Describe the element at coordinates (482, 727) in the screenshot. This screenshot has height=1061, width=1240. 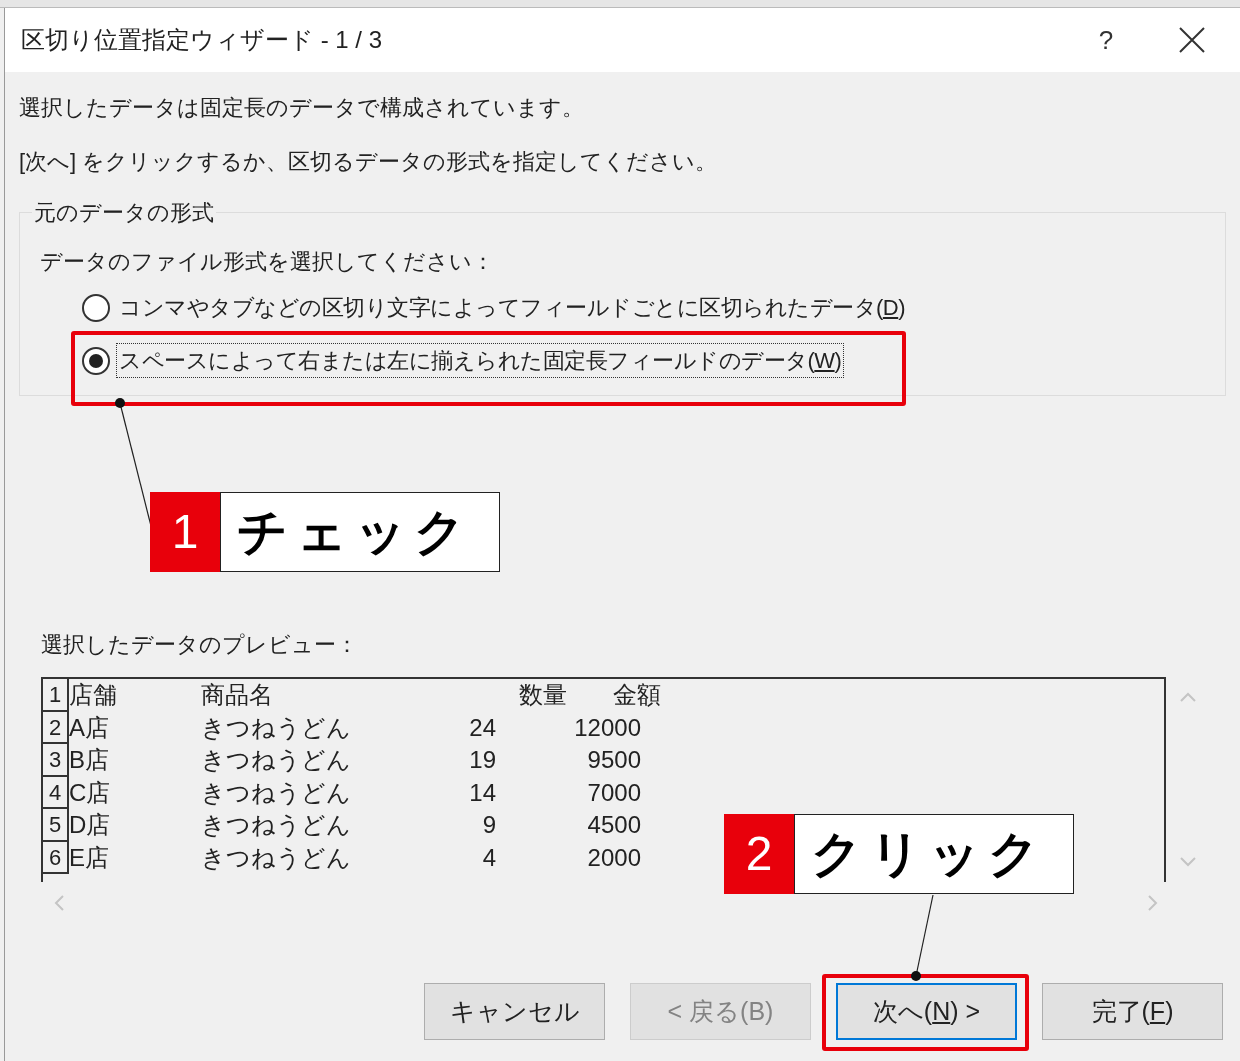
I see `preview-cell-text: 24` at that location.